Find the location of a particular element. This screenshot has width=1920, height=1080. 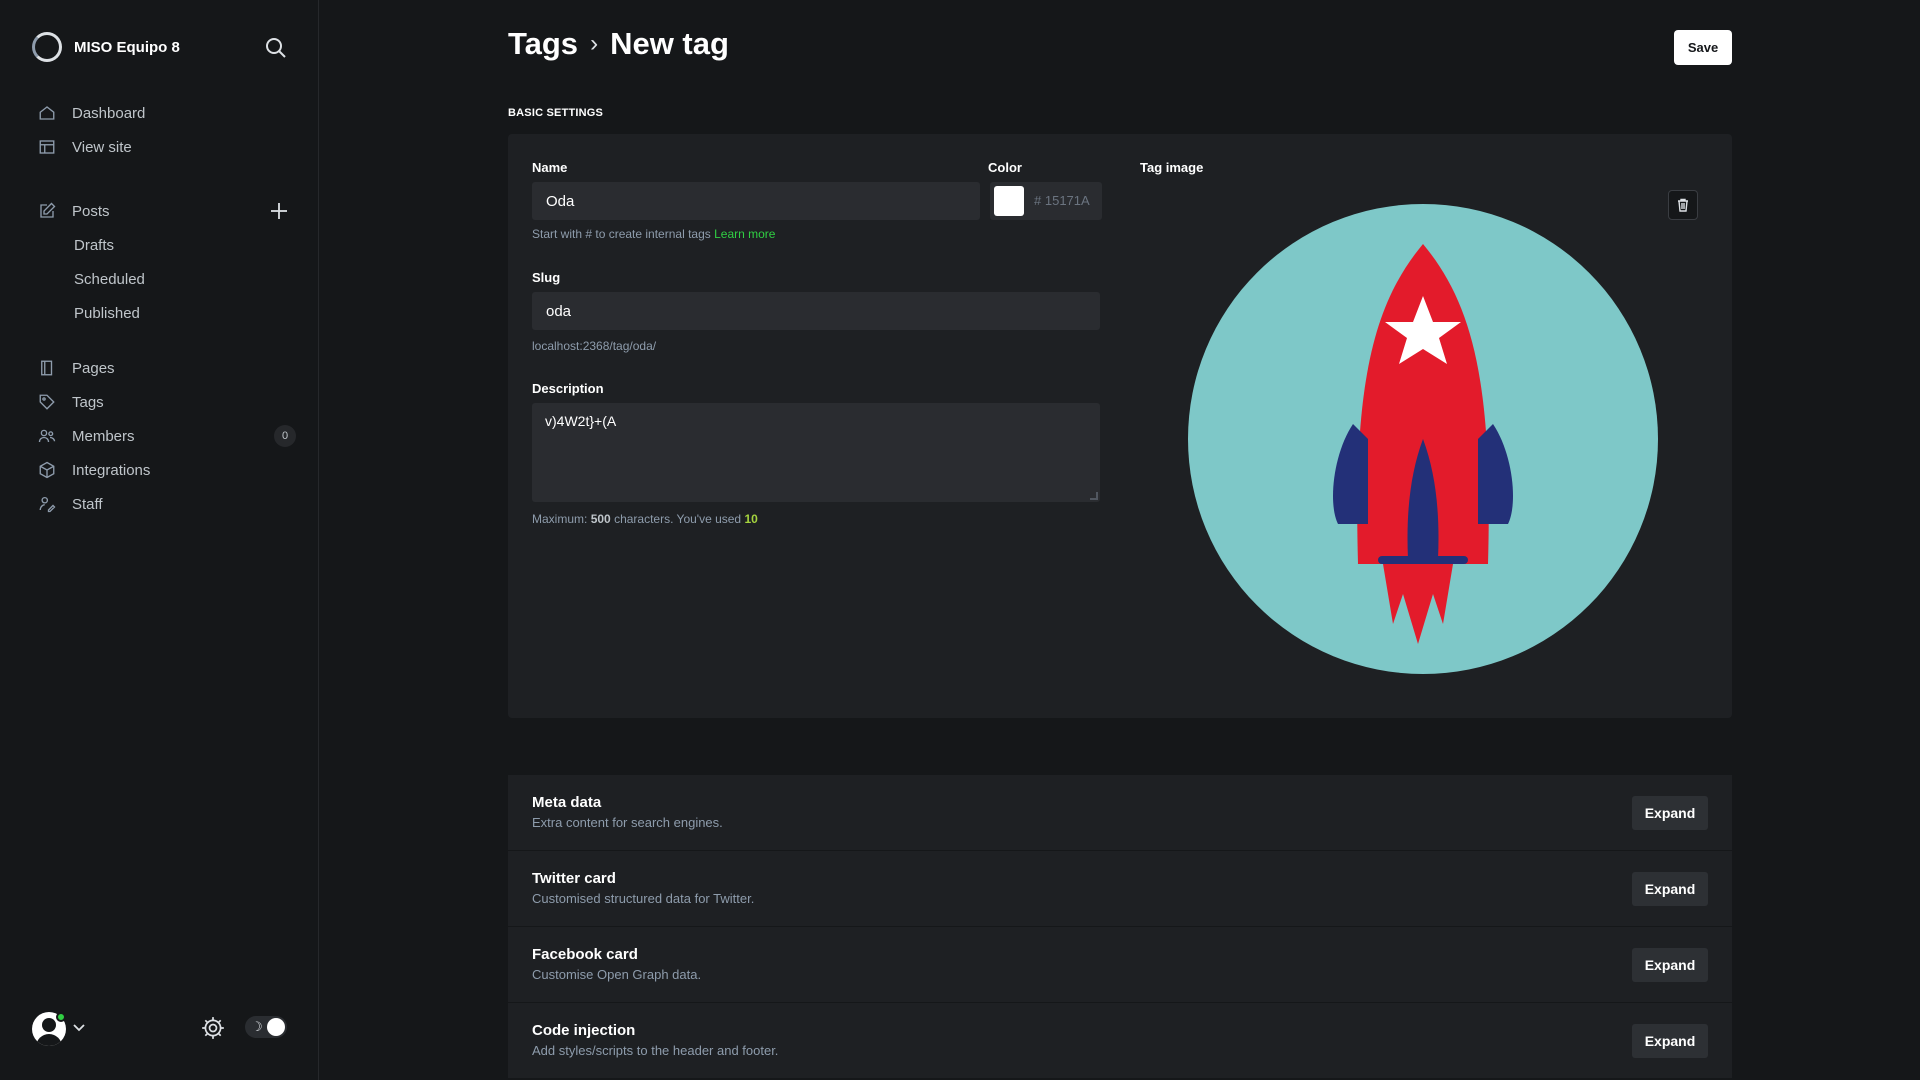

online-status-icon is located at coordinates (61, 1017).